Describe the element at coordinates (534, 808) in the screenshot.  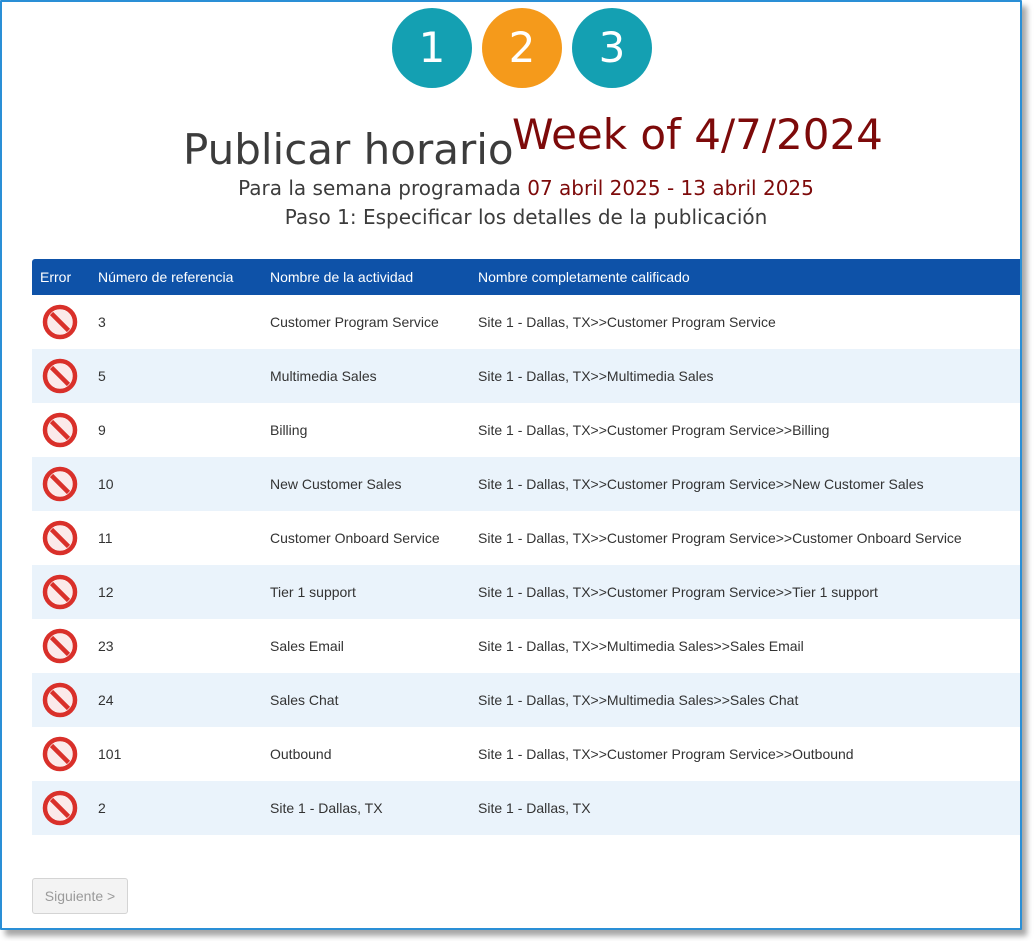
I see `fully-qualified-name: Site 1 - Dallas, TX` at that location.